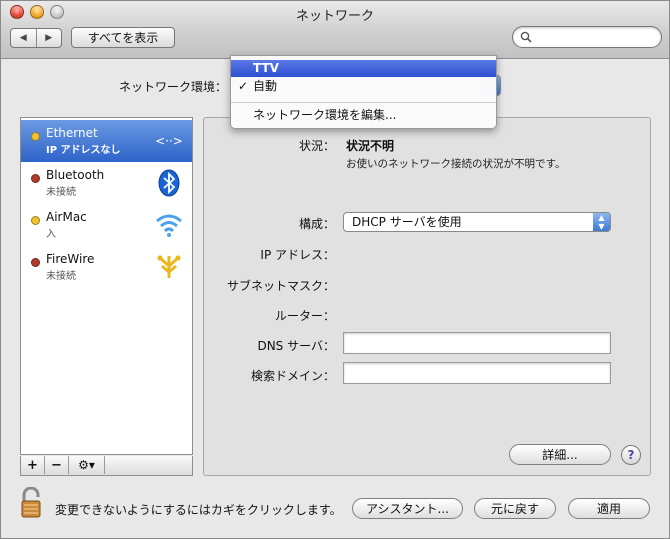 The height and width of the screenshot is (539, 670). I want to click on popup-arrows-icon: ▲ ▼, so click(601, 222).